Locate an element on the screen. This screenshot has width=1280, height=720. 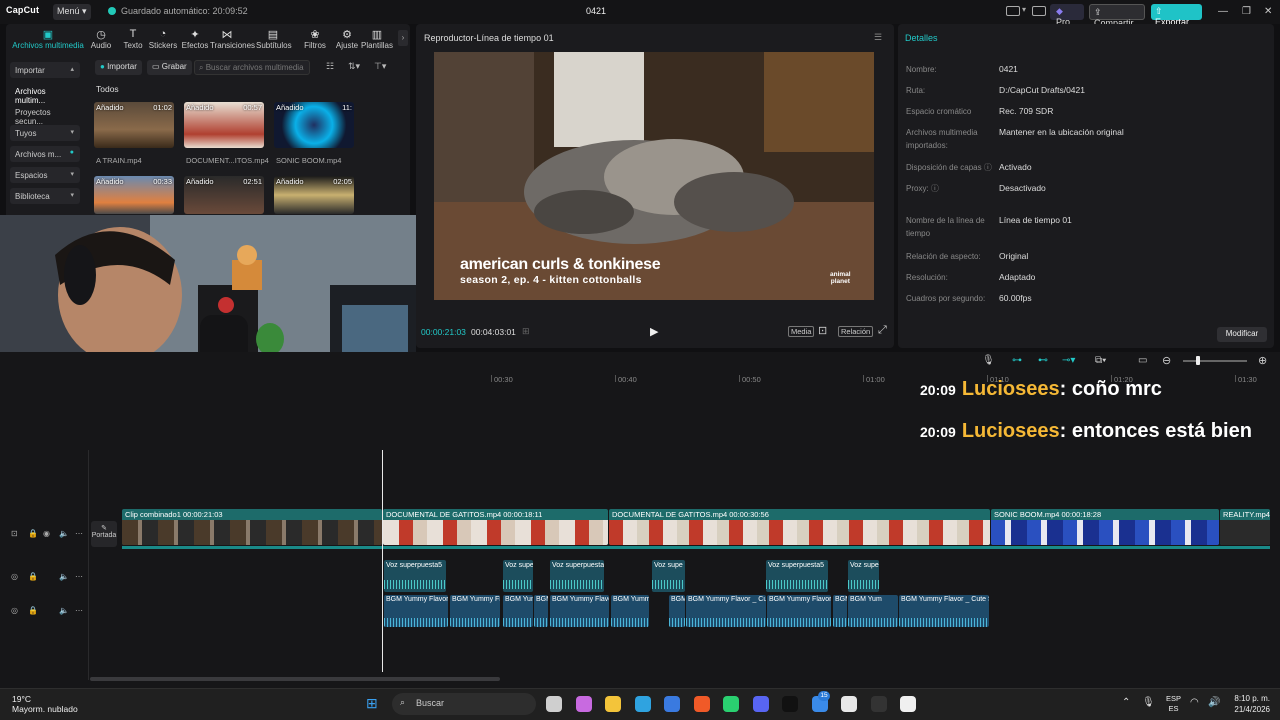
media-search-input: ⌕ Buscar archivos multimedia is located at coordinates (252, 67).